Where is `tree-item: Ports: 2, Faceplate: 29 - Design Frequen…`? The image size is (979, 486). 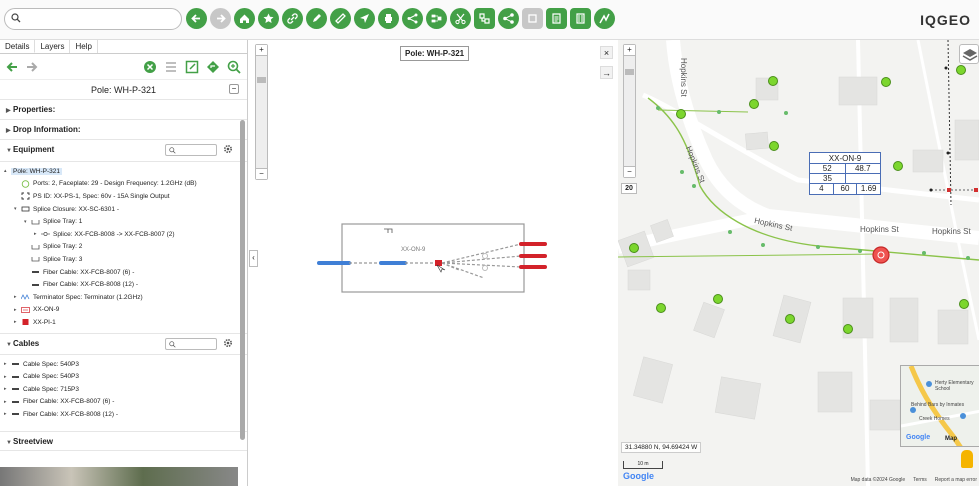
tree-item: Ports: 2, Faceplate: 29 - Design Frequen… is located at coordinates (123, 184).